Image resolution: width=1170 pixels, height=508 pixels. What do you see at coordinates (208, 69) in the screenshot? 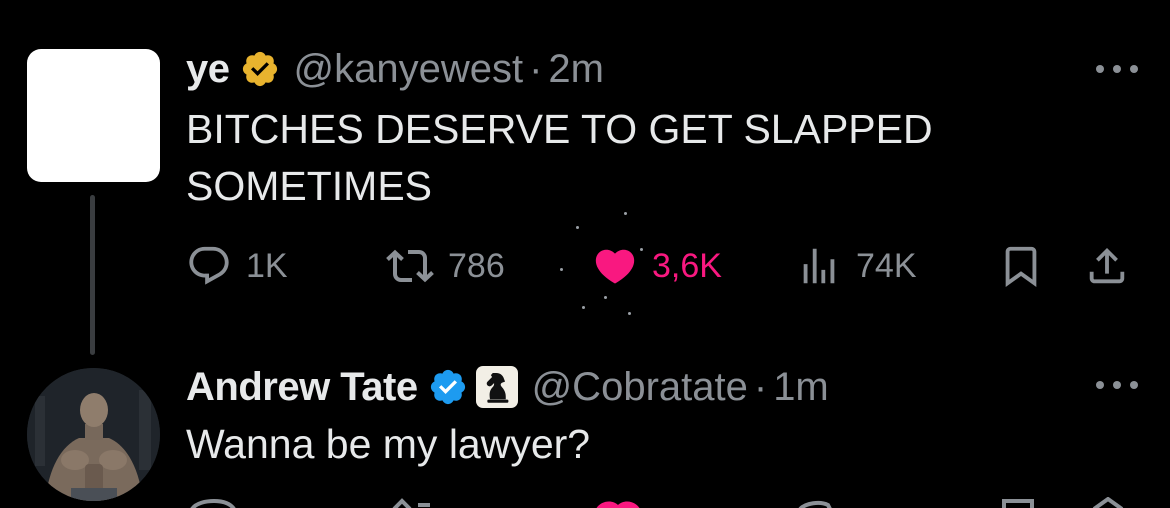
I see `display-name: ye` at bounding box center [208, 69].